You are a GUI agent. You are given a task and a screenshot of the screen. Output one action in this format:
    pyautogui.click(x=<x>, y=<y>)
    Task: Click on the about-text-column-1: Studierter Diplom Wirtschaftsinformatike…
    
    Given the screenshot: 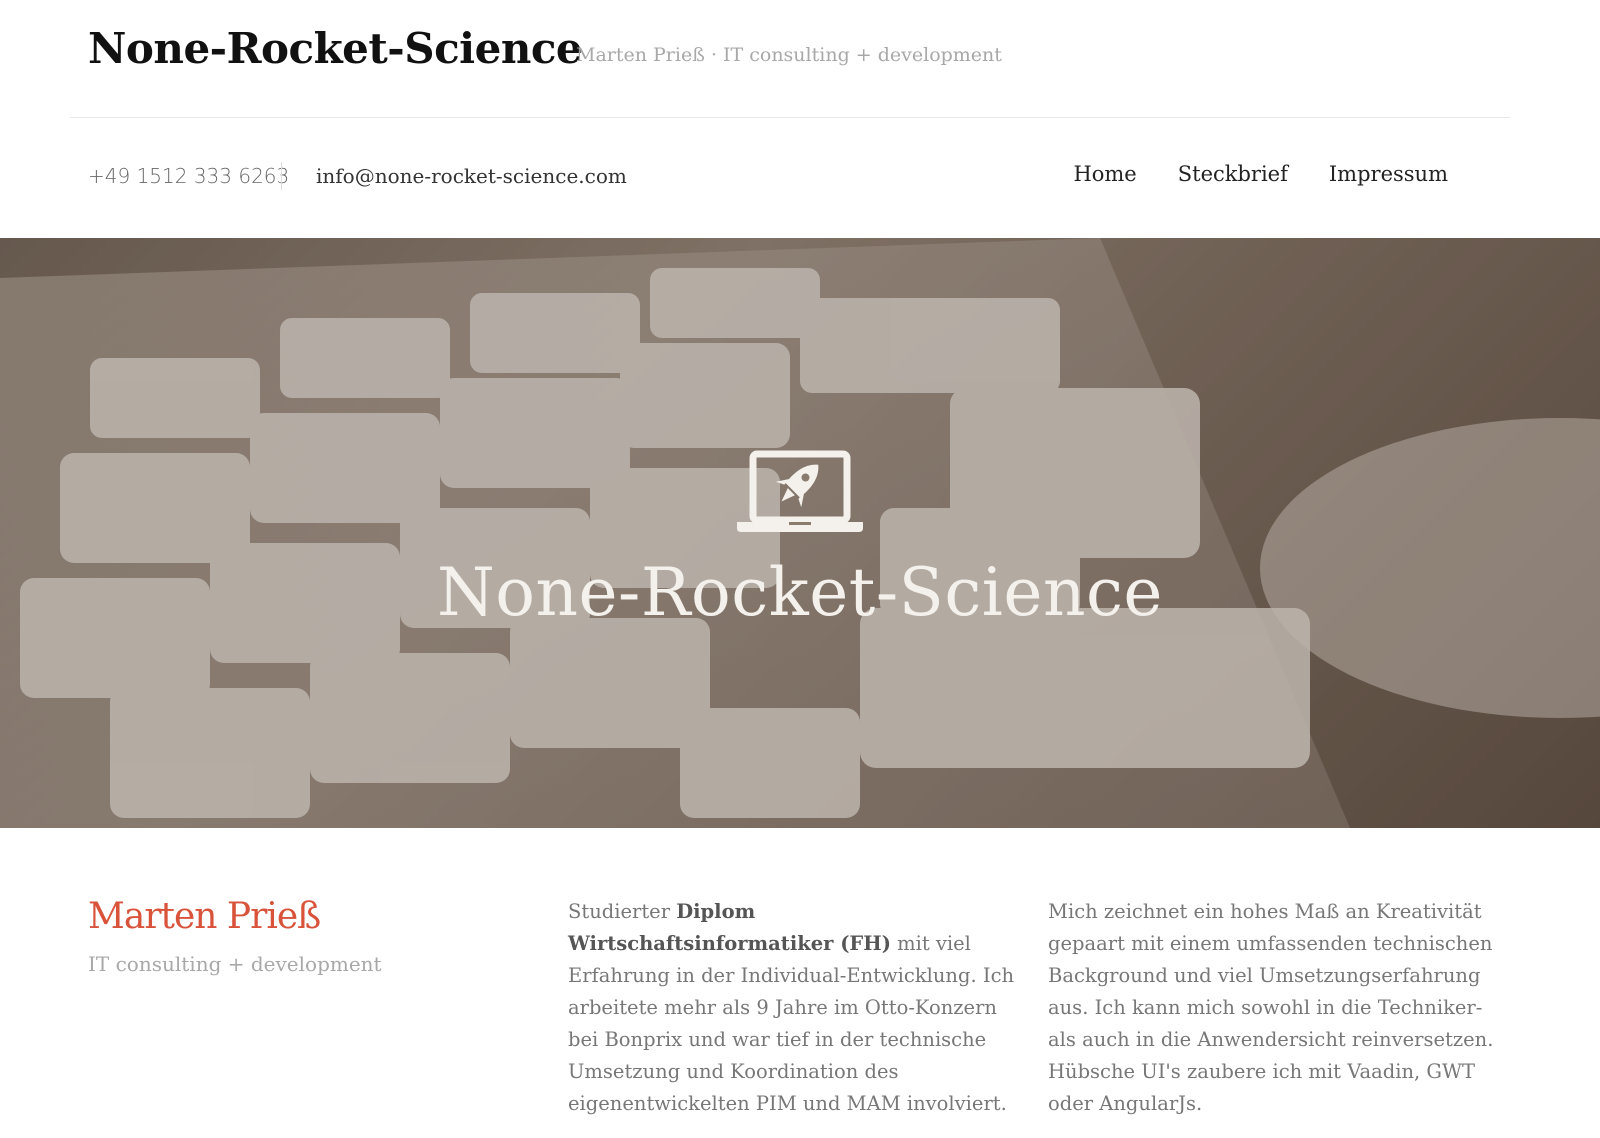 What is the action you would take?
    pyautogui.click(x=793, y=1008)
    